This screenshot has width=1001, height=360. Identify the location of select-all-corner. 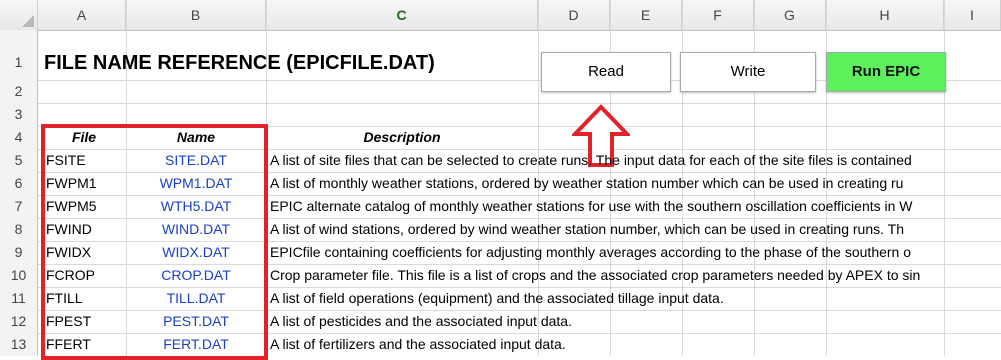
(19, 15).